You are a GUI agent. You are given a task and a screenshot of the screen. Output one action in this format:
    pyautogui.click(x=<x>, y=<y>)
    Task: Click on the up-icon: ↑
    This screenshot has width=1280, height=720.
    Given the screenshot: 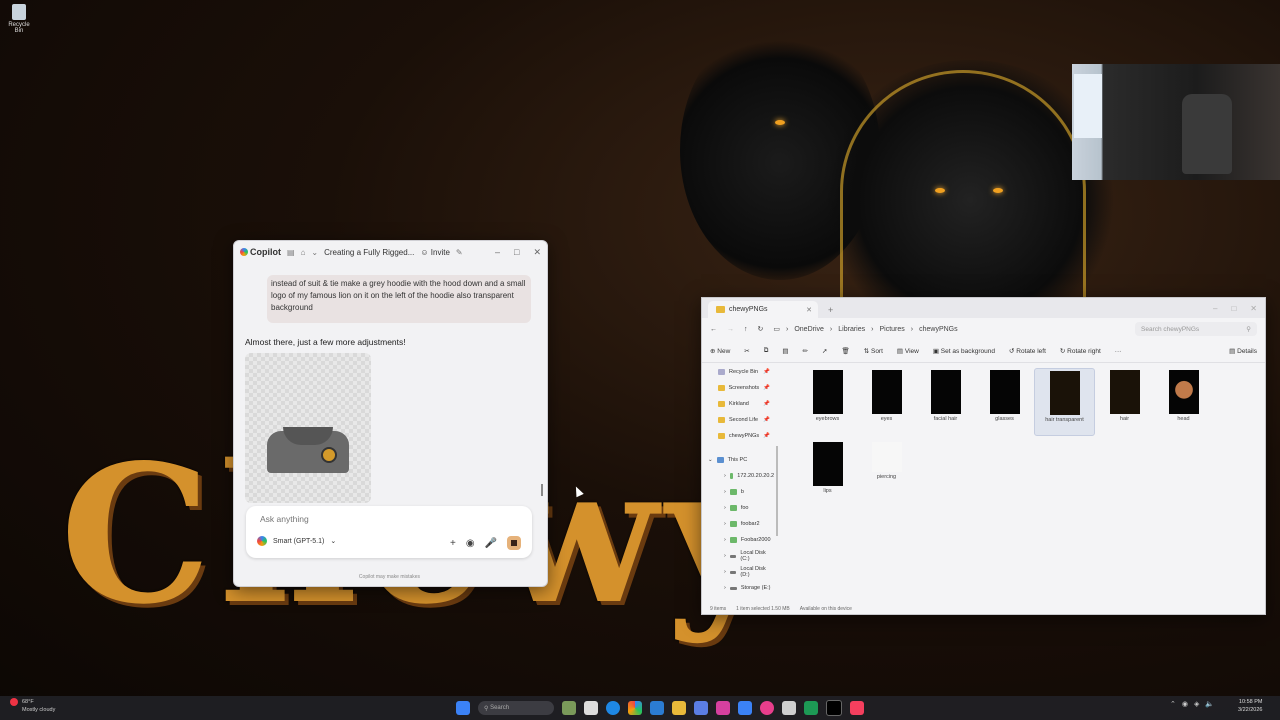 What is the action you would take?
    pyautogui.click(x=746, y=329)
    